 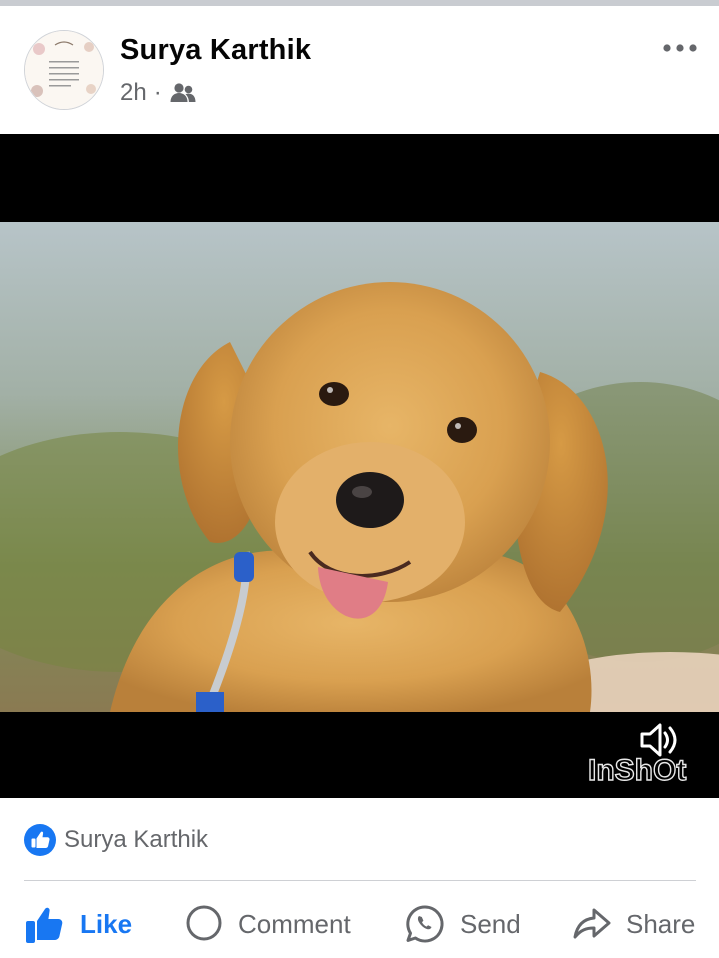 I want to click on avatar, so click(x=64, y=70).